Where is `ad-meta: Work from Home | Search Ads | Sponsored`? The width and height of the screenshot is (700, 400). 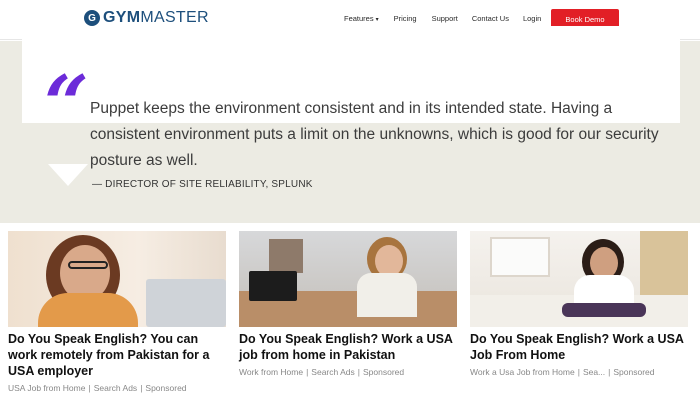 ad-meta: Work from Home | Search Ads | Sponsored is located at coordinates (348, 372).